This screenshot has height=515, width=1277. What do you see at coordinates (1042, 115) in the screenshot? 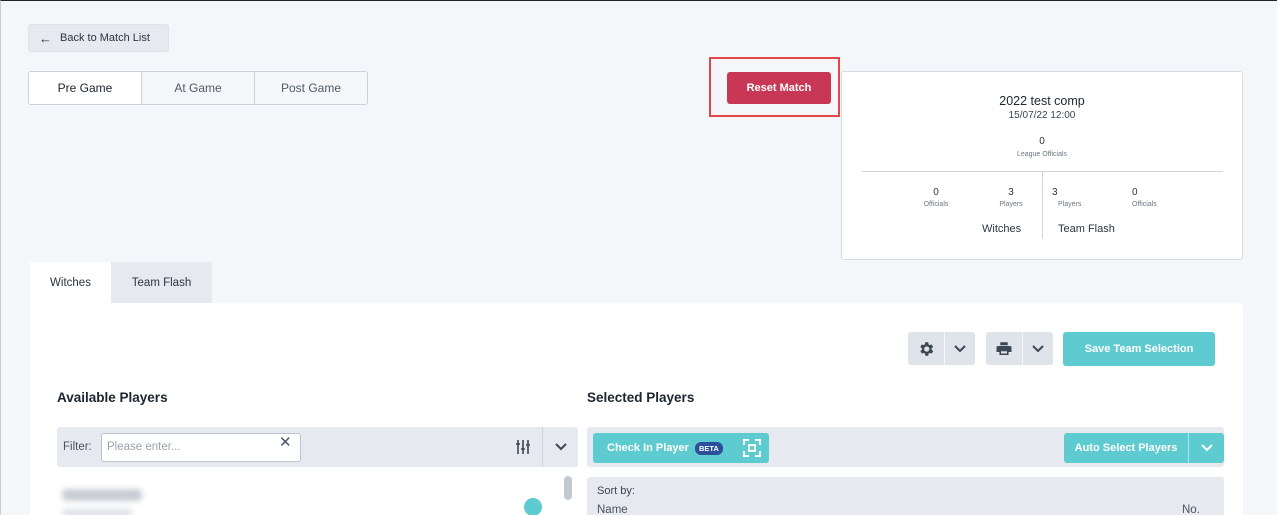
I see `match-datetime: 15/07/22 12:00` at bounding box center [1042, 115].